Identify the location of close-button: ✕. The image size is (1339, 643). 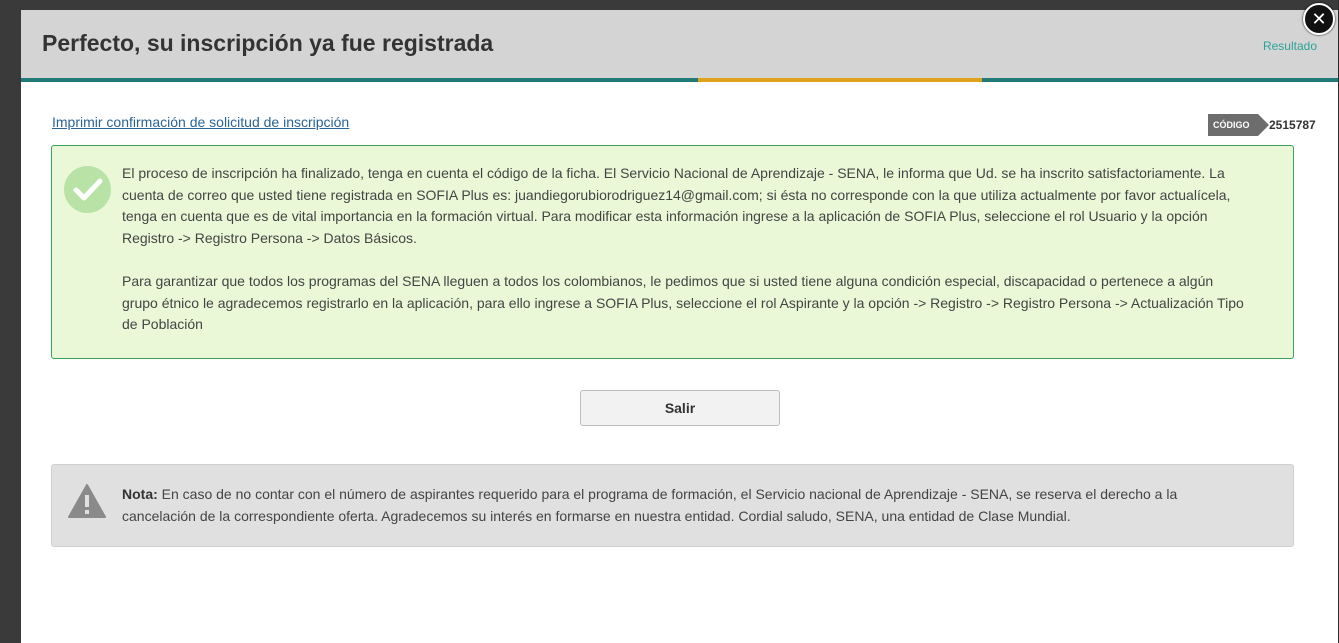
(1319, 19).